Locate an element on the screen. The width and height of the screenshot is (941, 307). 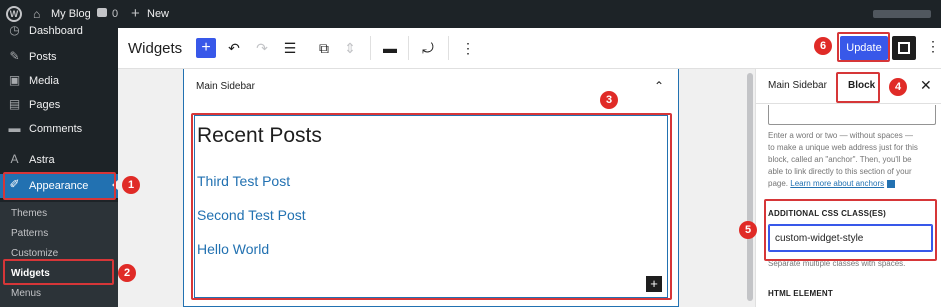
sidebar-item-astra: A Astra is located at coordinates (59, 160).